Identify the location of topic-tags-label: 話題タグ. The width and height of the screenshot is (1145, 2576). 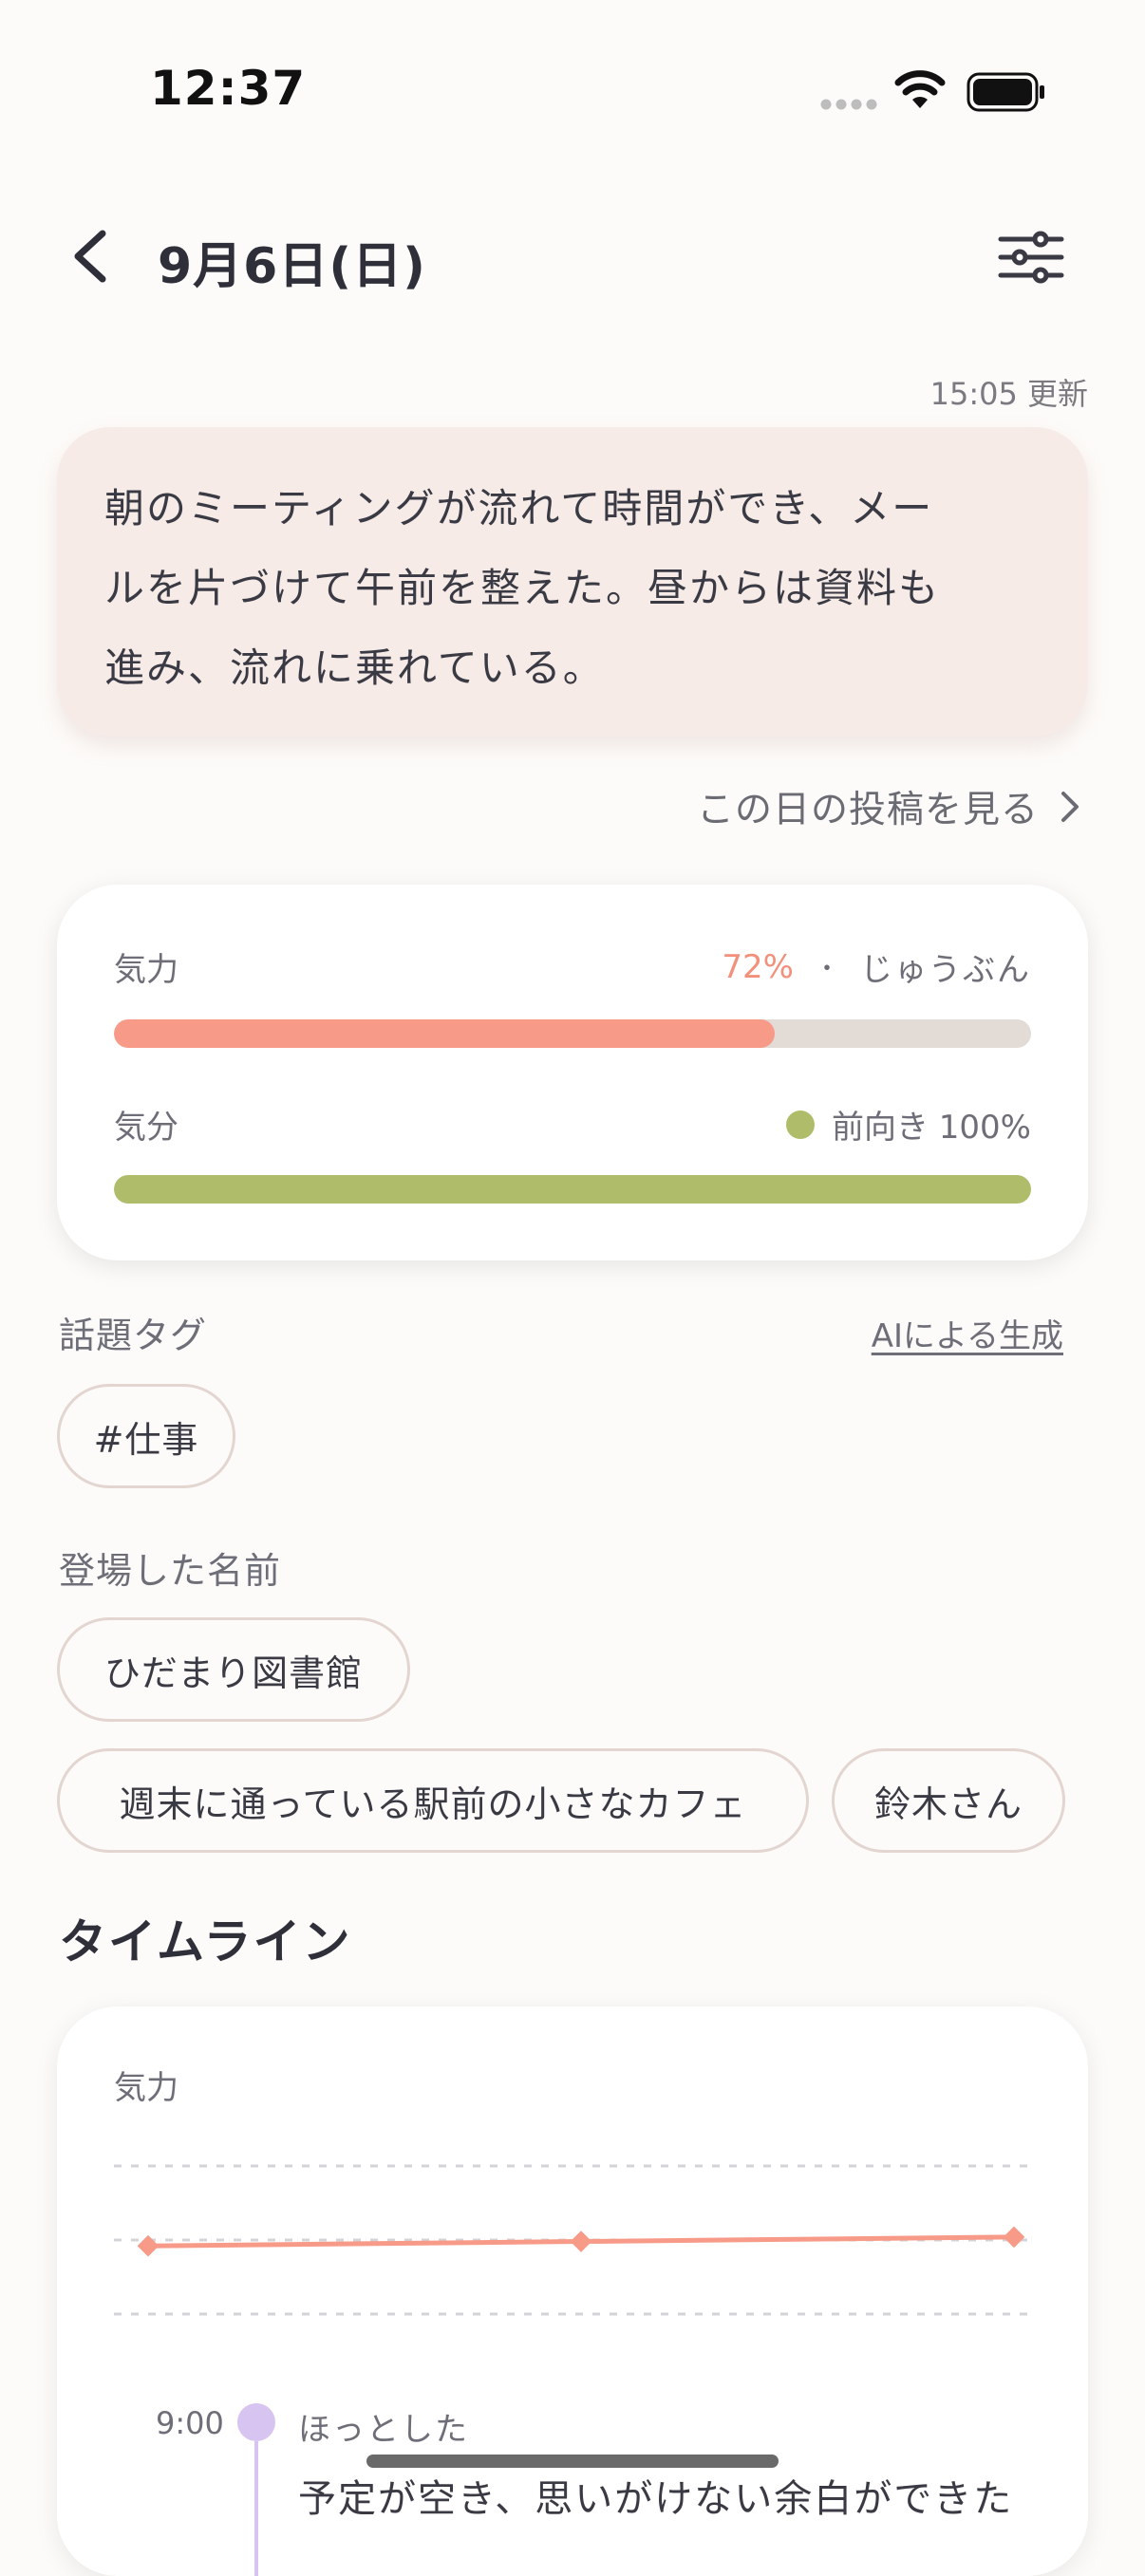
(133, 1335).